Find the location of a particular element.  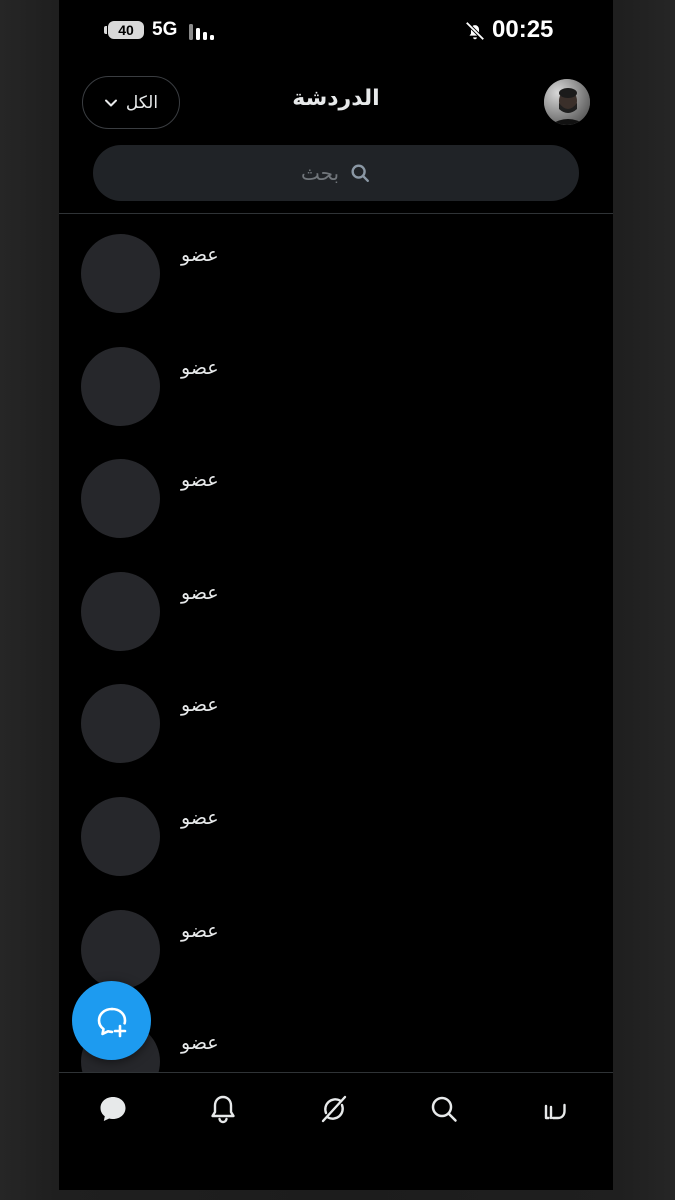

grok-icon is located at coordinates (334, 1109).